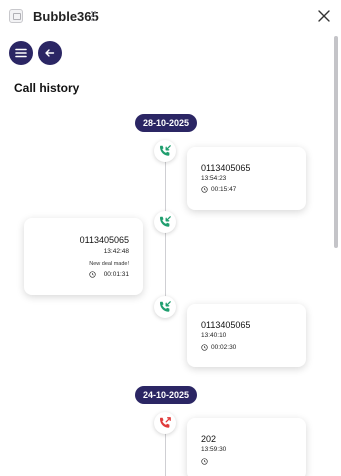 Image resolution: width=341 pixels, height=476 pixels. I want to click on close-button, so click(324, 16).